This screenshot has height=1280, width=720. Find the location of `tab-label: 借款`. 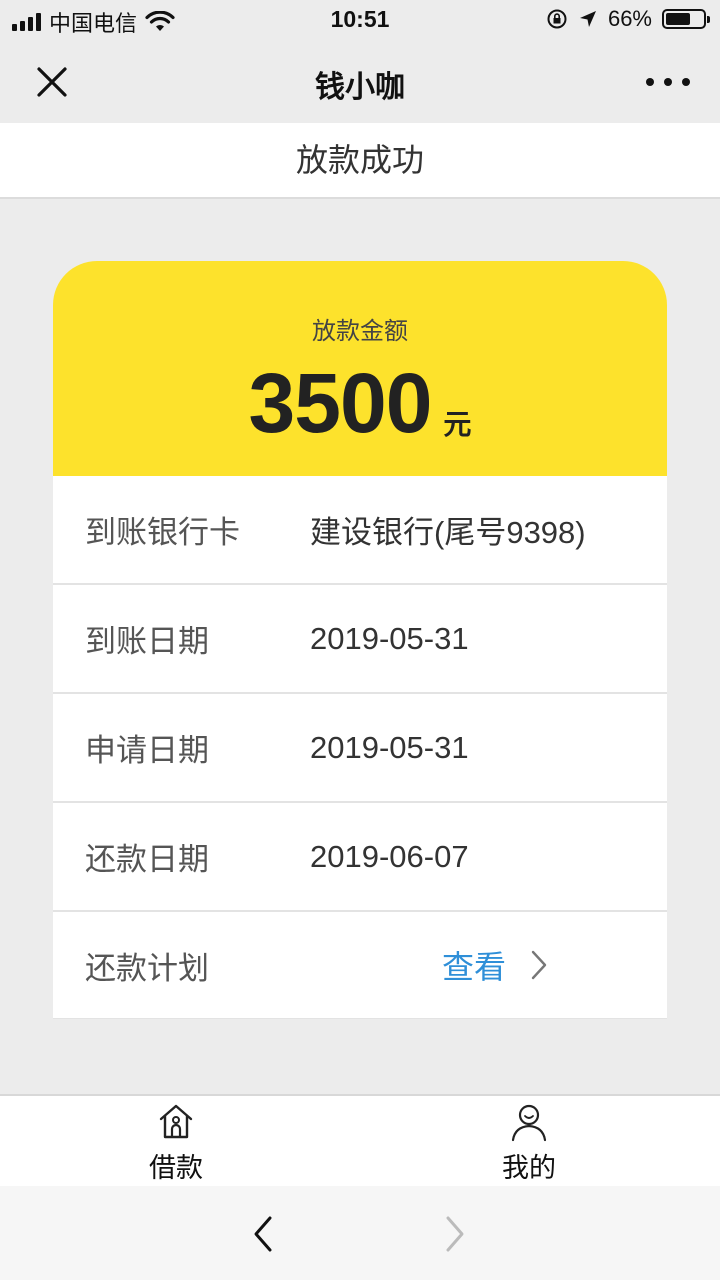

tab-label: 借款 is located at coordinates (176, 1168).